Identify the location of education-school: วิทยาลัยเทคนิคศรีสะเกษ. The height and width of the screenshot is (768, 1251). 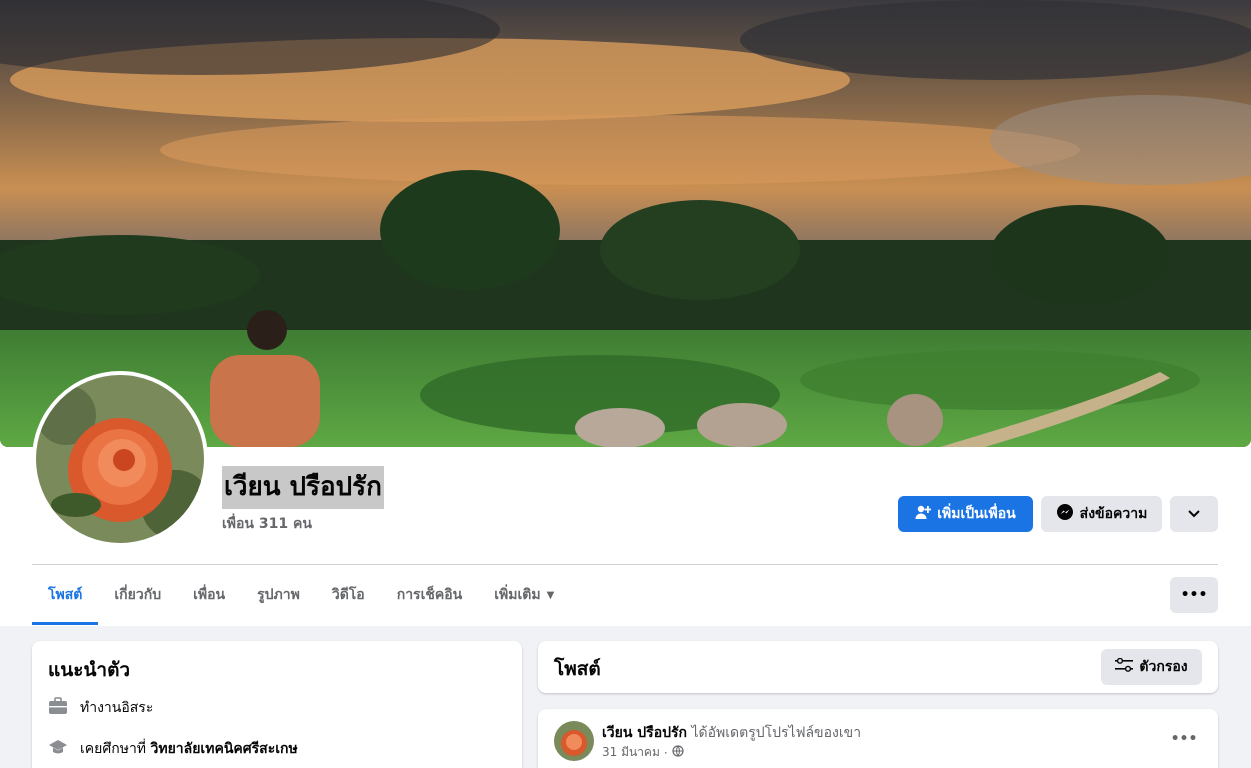
(224, 749).